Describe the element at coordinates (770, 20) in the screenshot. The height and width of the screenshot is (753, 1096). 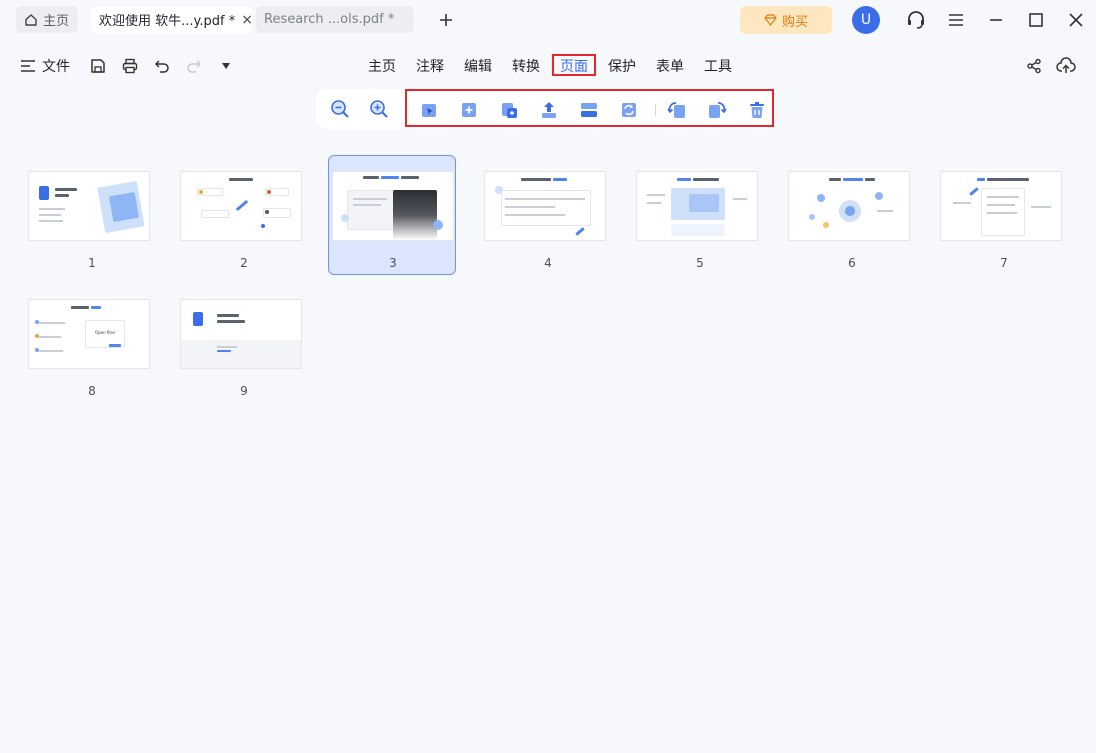
I see `diamond-icon` at that location.